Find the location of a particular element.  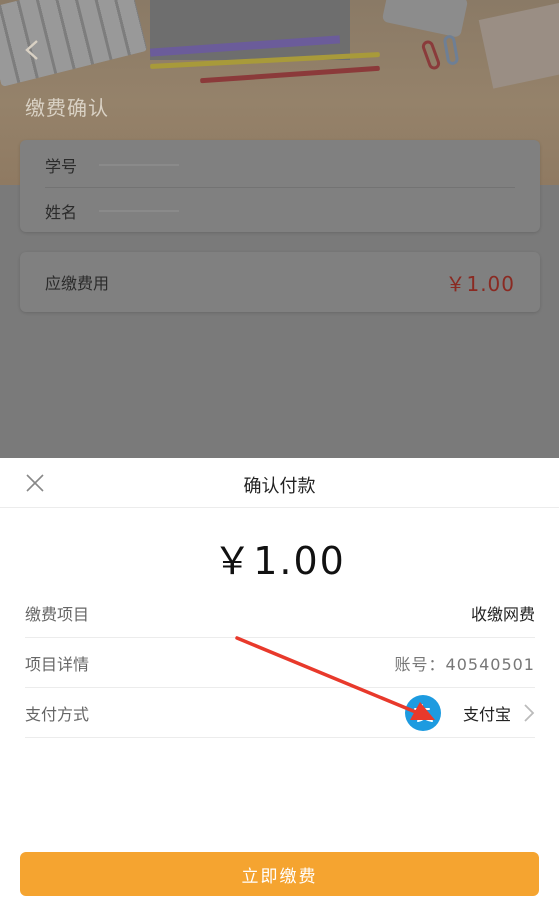

fee-label: 应缴费用 is located at coordinates (77, 283).